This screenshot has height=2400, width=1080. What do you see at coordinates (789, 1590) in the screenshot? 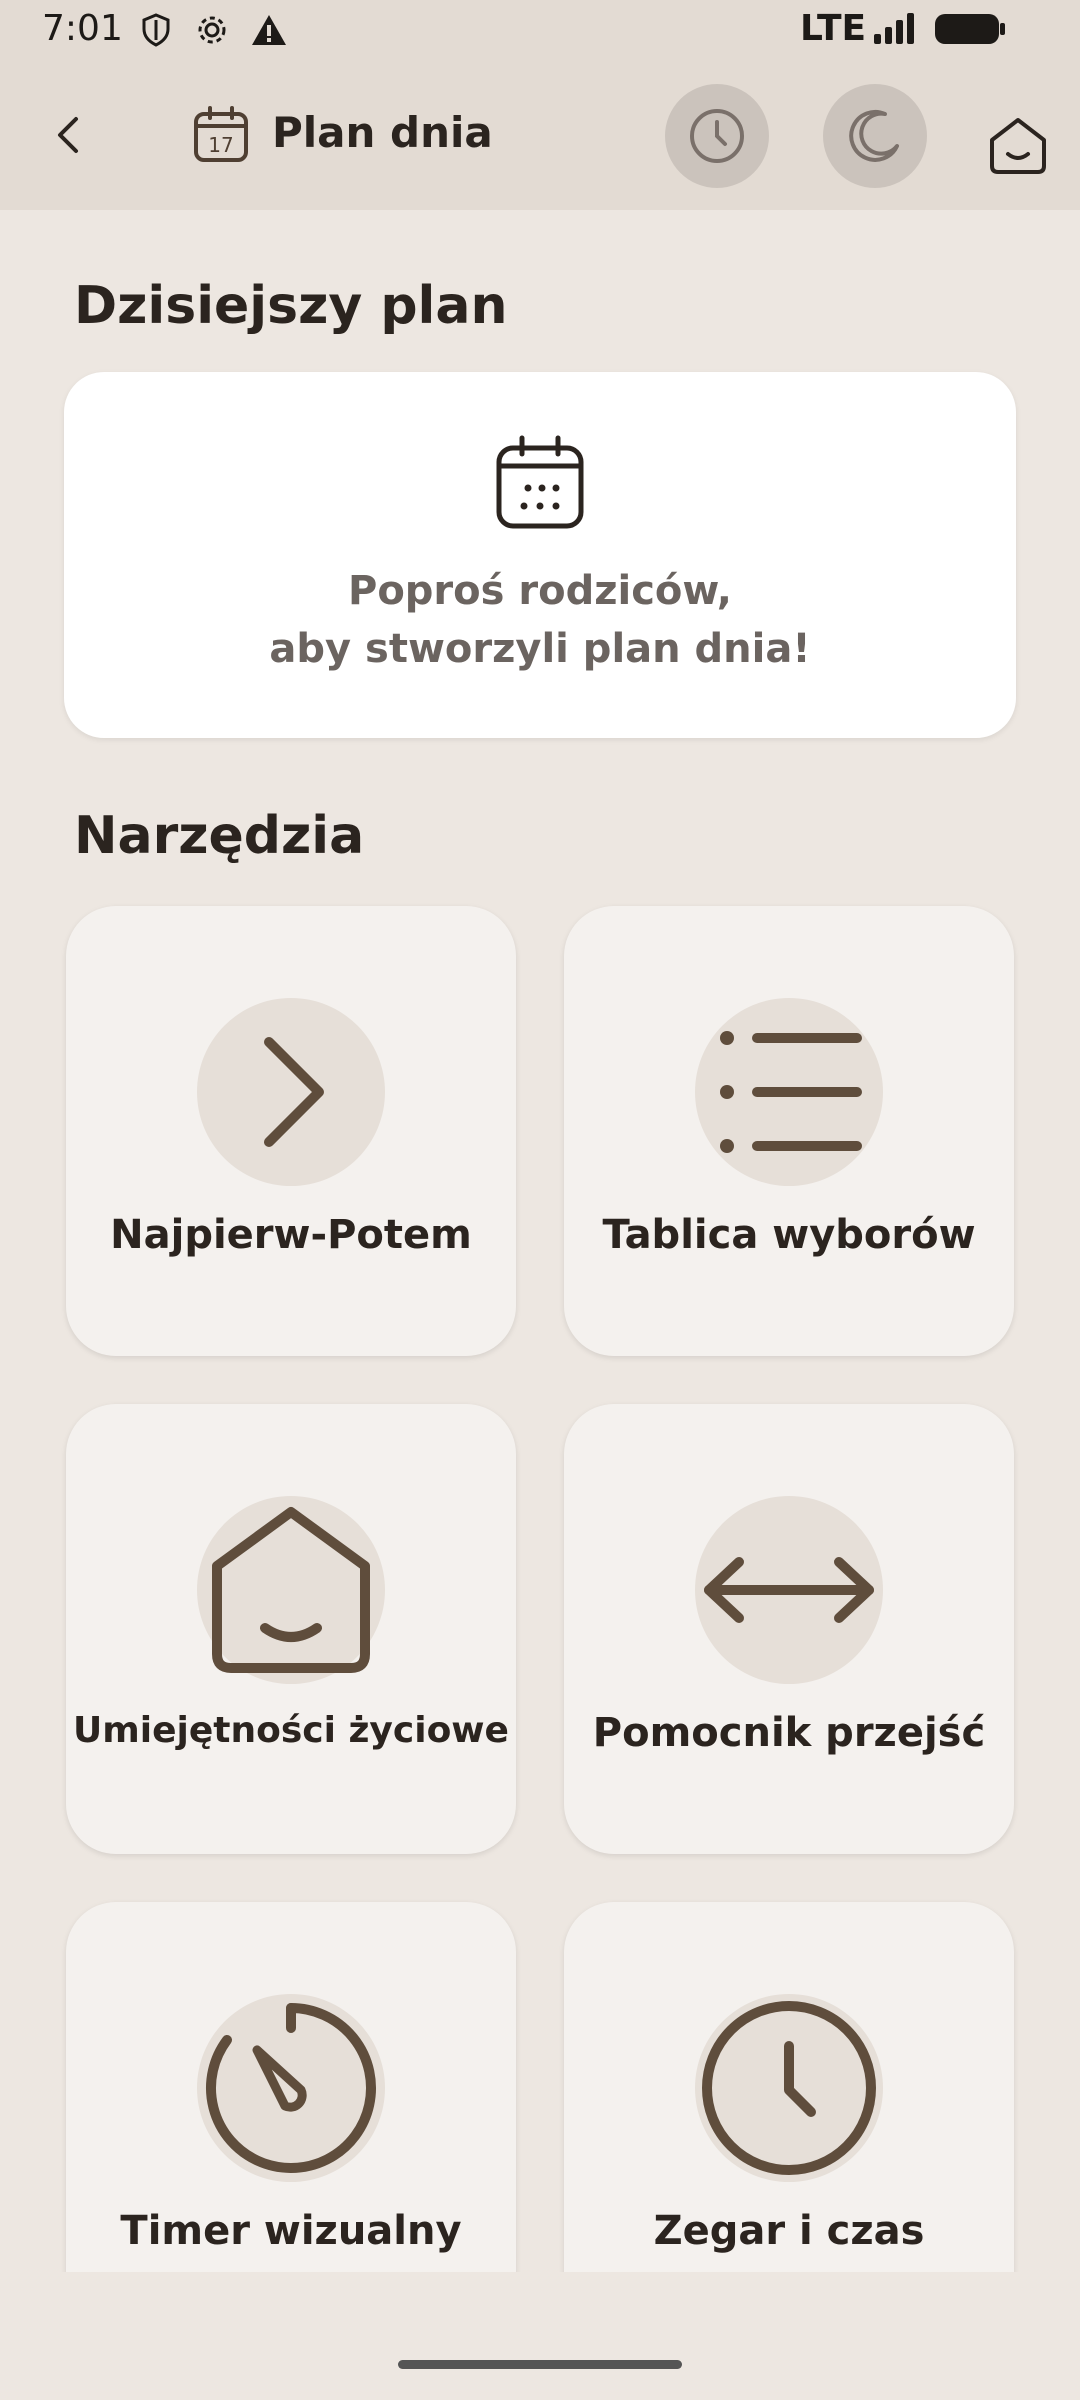
I see `double-arrow-icon` at bounding box center [789, 1590].